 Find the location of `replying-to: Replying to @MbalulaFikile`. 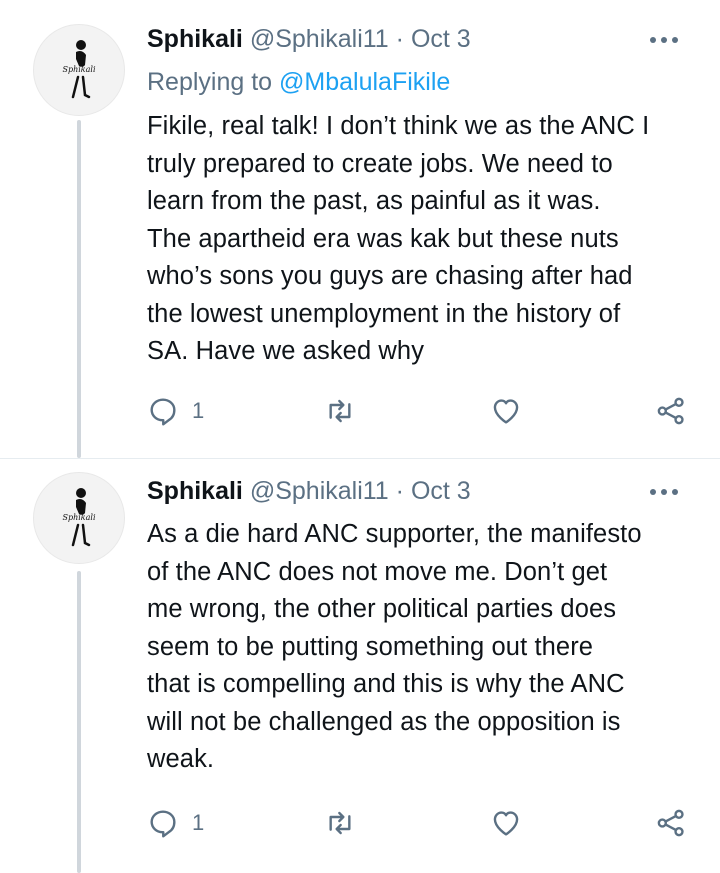

replying-to: Replying to @MbalulaFikile is located at coordinates (298, 82).